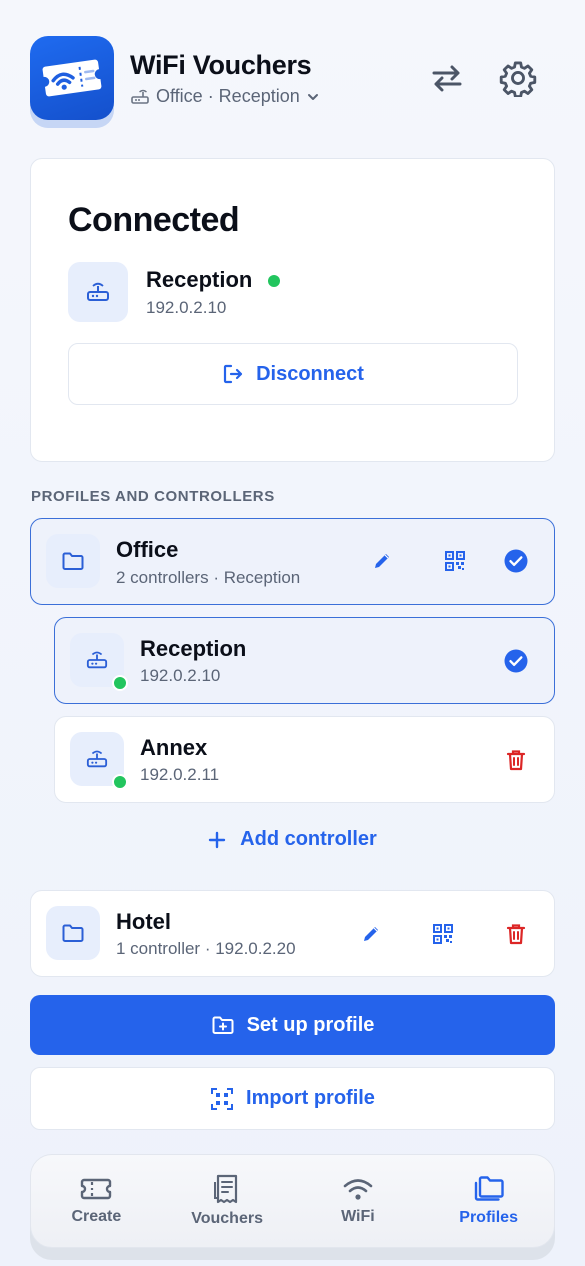 This screenshot has height=1266, width=585. Describe the element at coordinates (358, 1189) in the screenshot. I see `wifi-icon` at that location.